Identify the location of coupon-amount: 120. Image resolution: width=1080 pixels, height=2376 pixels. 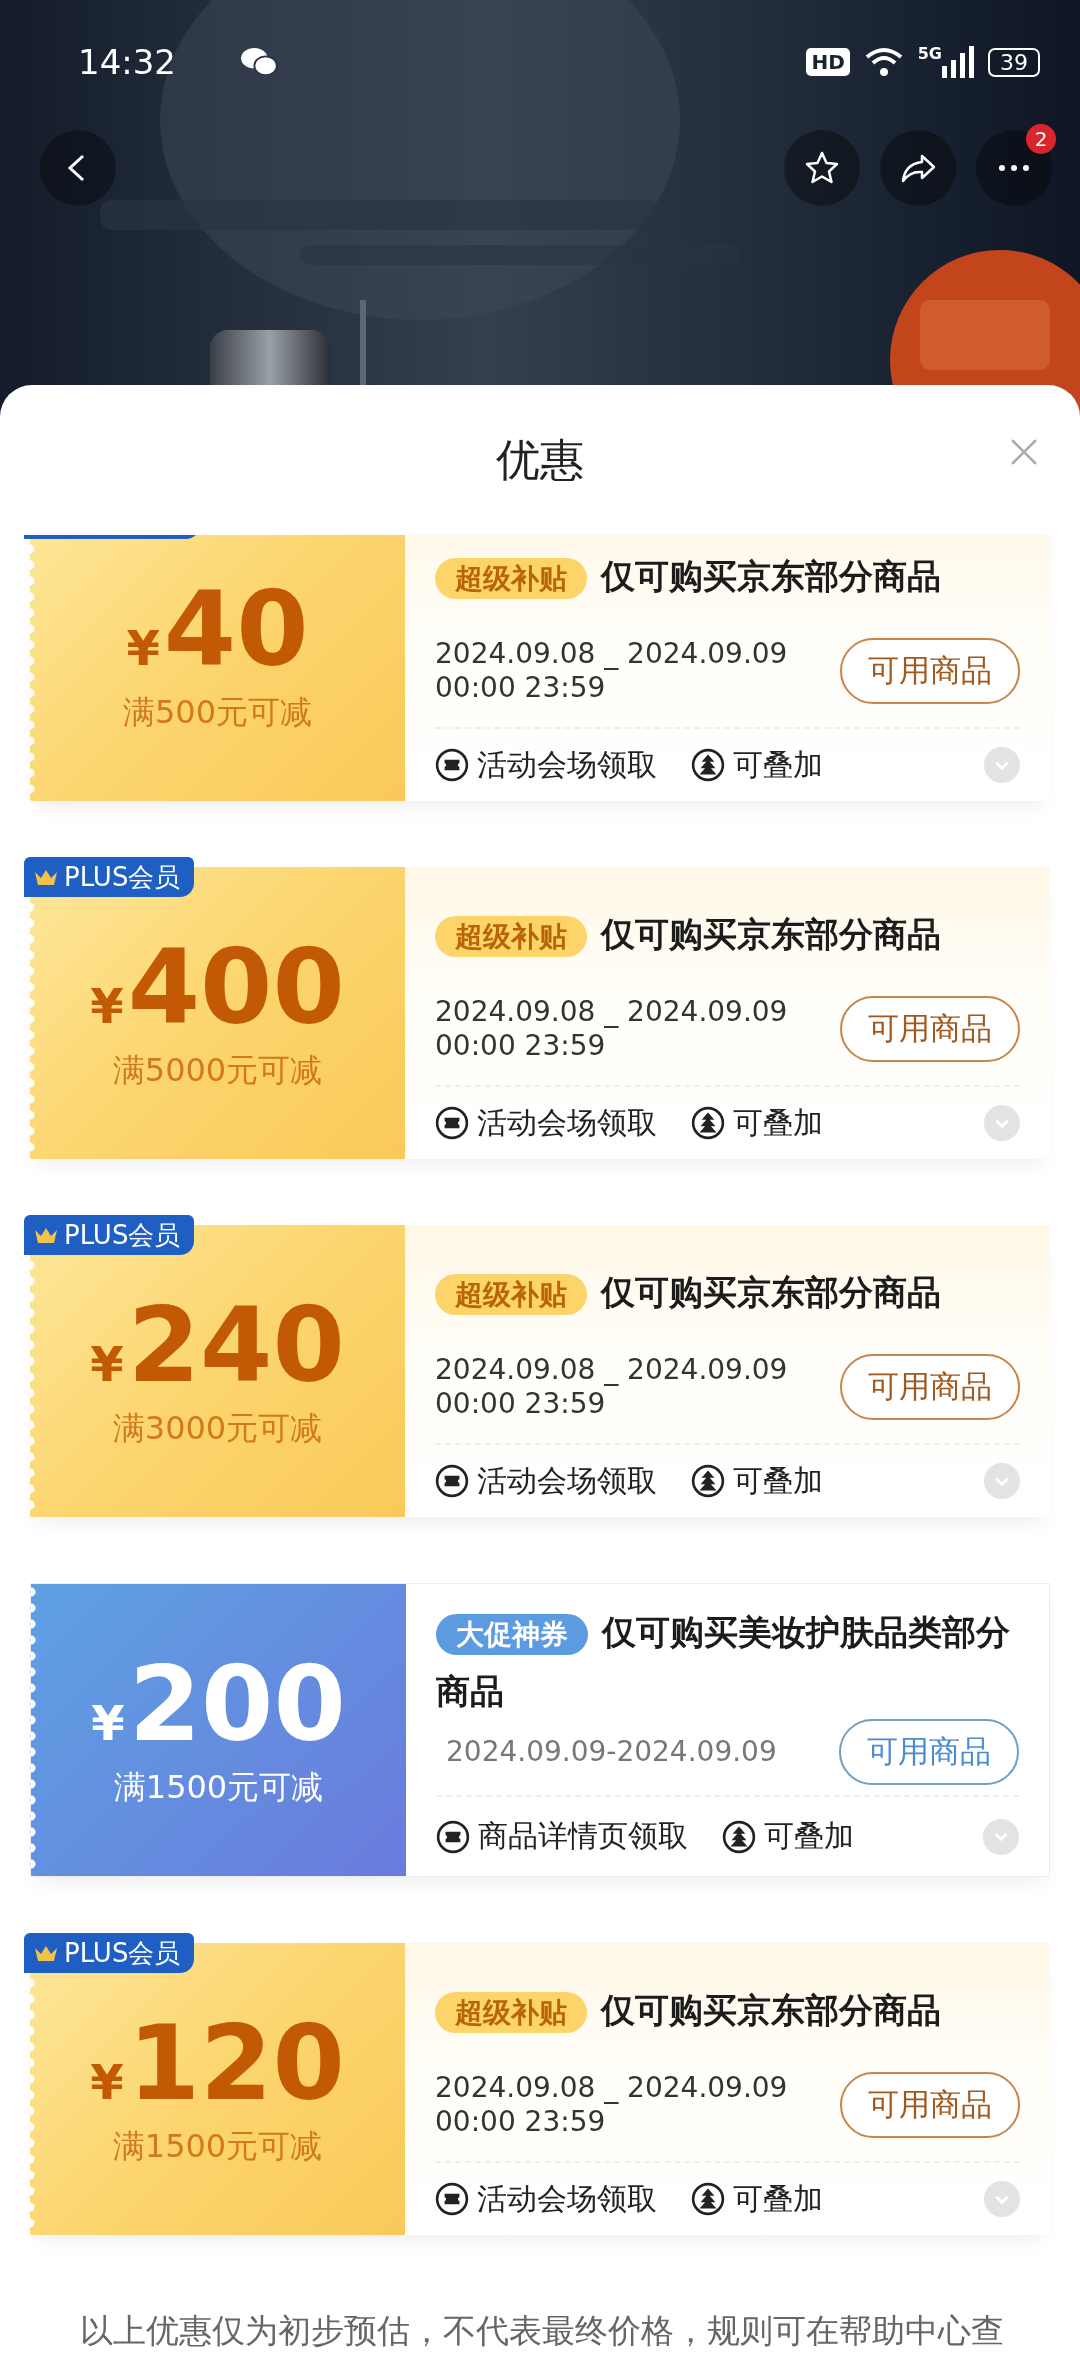
(236, 2064).